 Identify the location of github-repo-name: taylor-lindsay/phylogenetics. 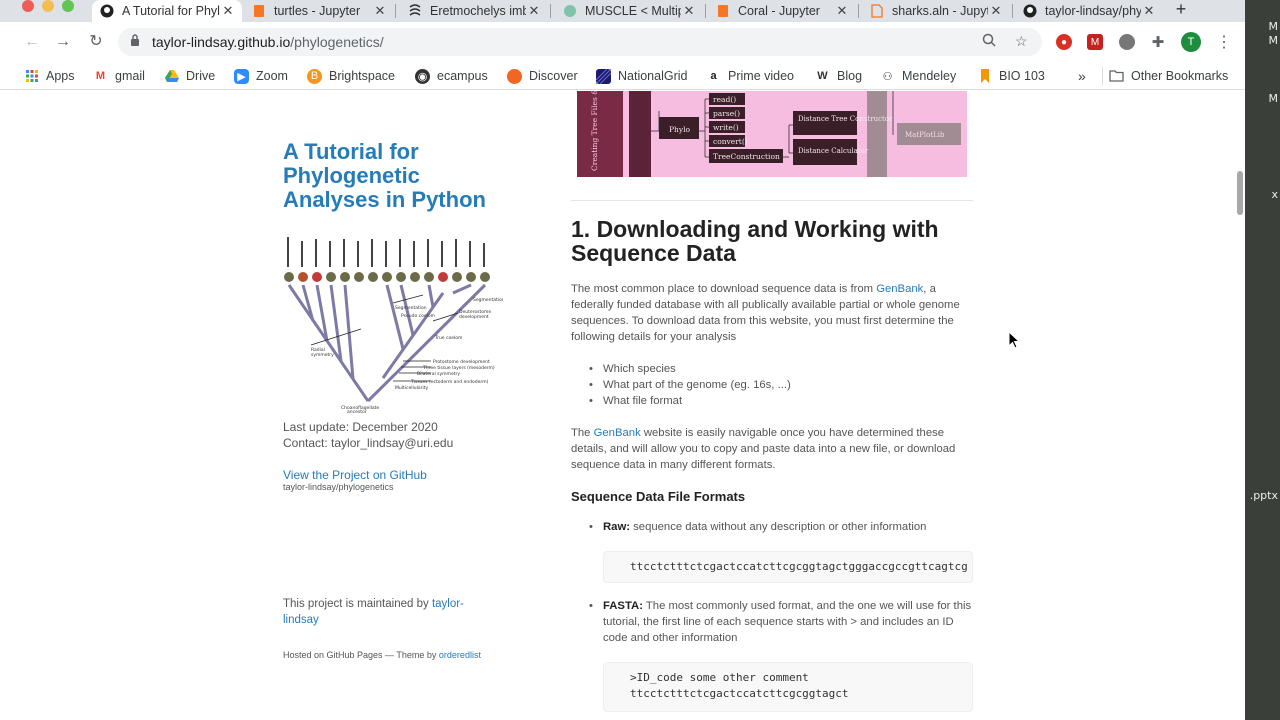
(338, 487).